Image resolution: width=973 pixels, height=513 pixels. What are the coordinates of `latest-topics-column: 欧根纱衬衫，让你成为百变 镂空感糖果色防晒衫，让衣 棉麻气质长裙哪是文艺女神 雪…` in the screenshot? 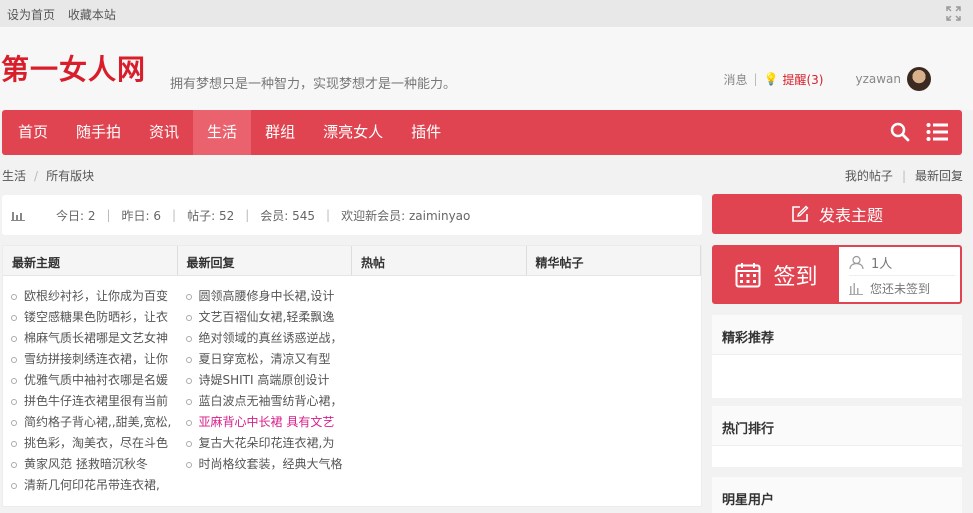 It's located at (90, 386).